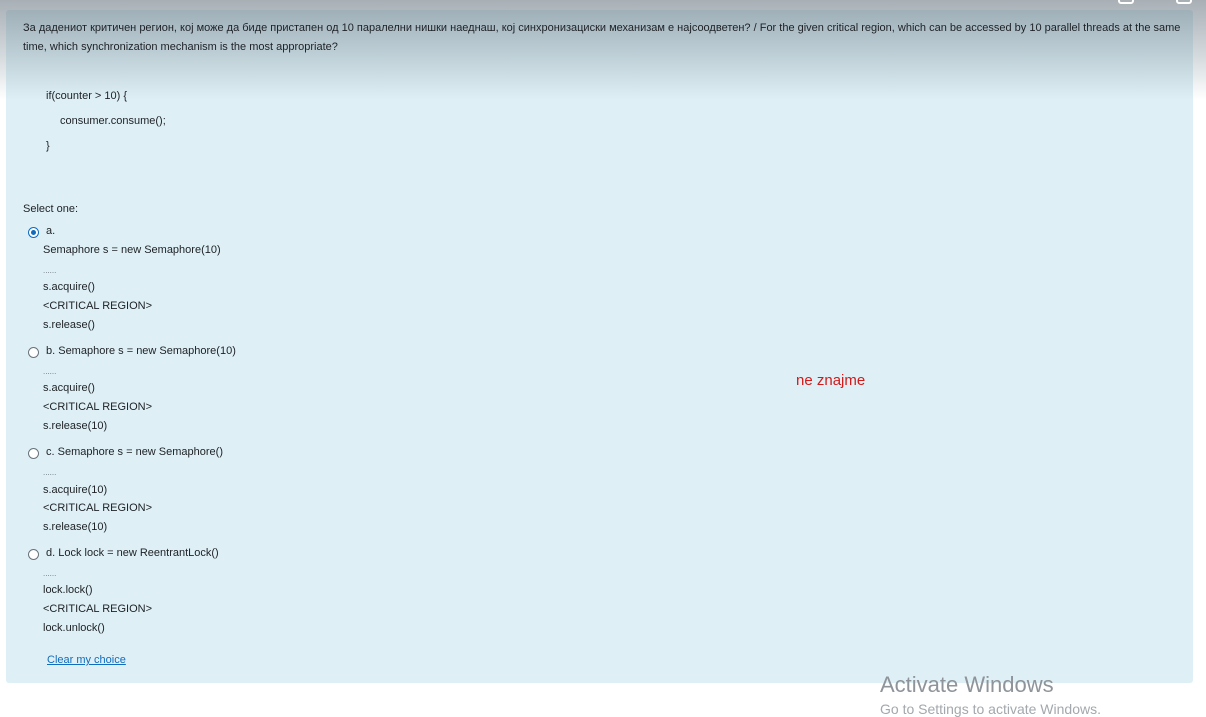  Describe the element at coordinates (69, 325) in the screenshot. I see `option-a-line: s.release()` at that location.